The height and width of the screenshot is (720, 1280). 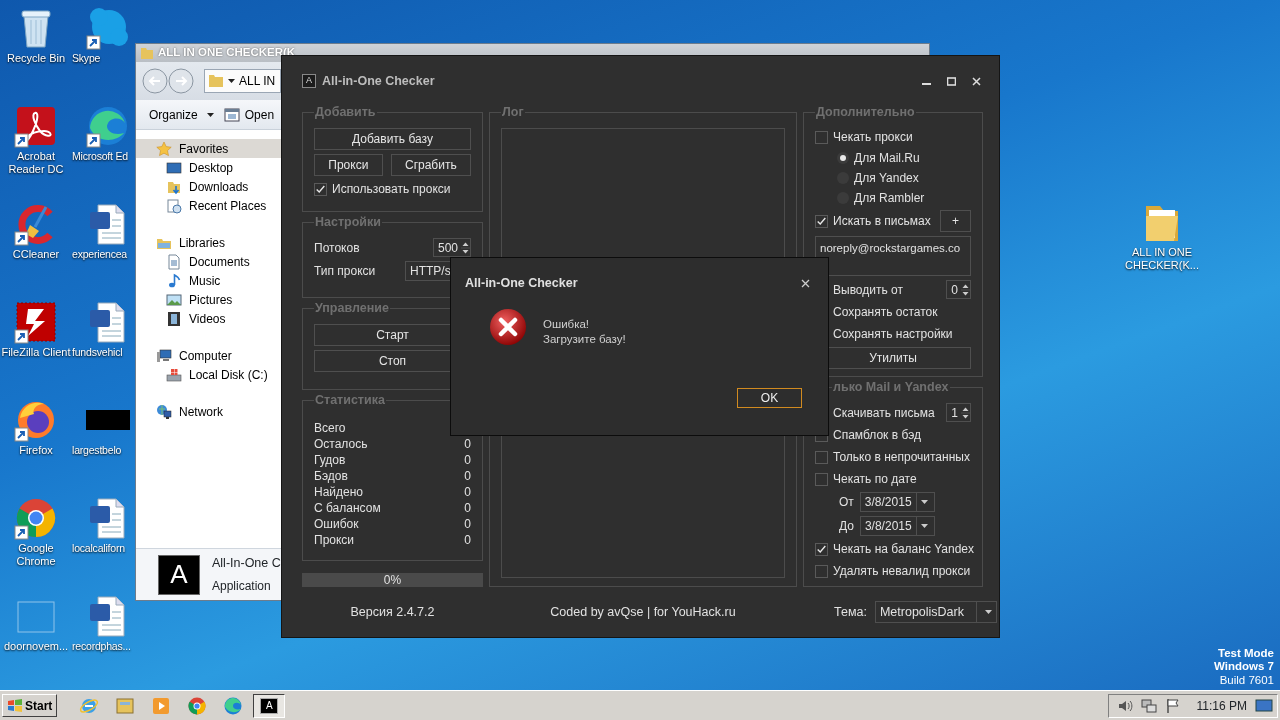 I want to click on file-type: Application, so click(x=242, y=586).